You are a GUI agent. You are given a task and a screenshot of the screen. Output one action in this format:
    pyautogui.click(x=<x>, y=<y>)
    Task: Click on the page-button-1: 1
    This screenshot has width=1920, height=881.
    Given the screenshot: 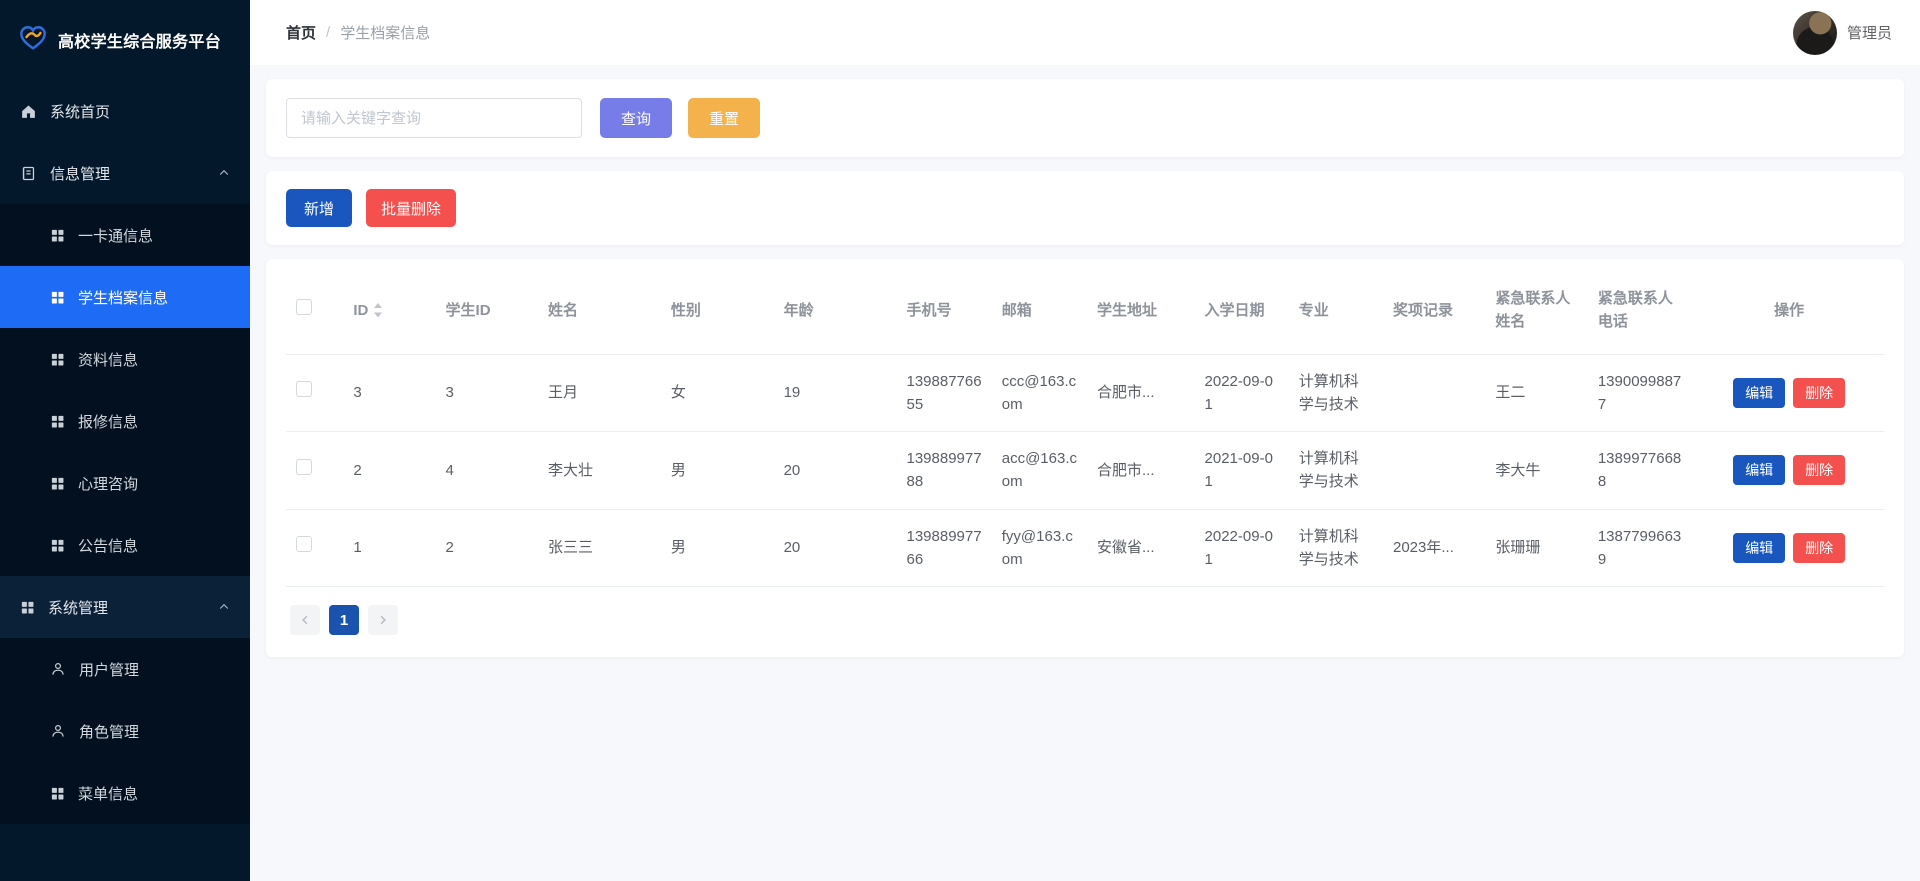 What is the action you would take?
    pyautogui.click(x=344, y=620)
    